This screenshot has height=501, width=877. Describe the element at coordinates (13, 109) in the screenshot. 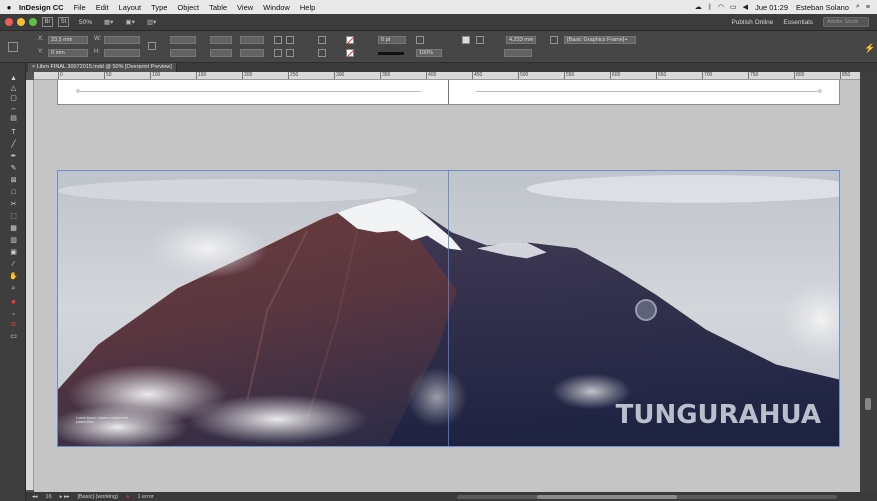

I see `gap-tool-icon: ↔` at that location.